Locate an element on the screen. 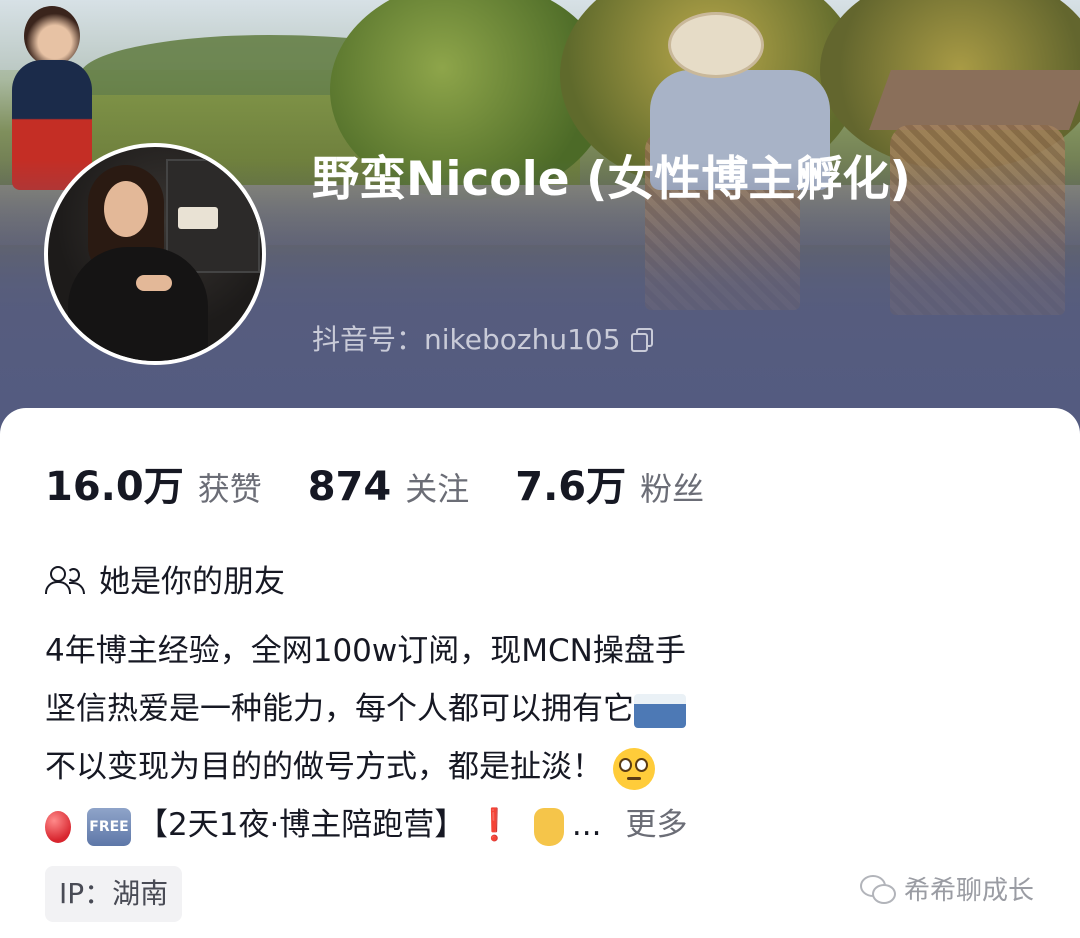 The image size is (1080, 938). bio-line: 4年博主经验，全网100w订阅，现MCN操盘手 is located at coordinates (366, 651).